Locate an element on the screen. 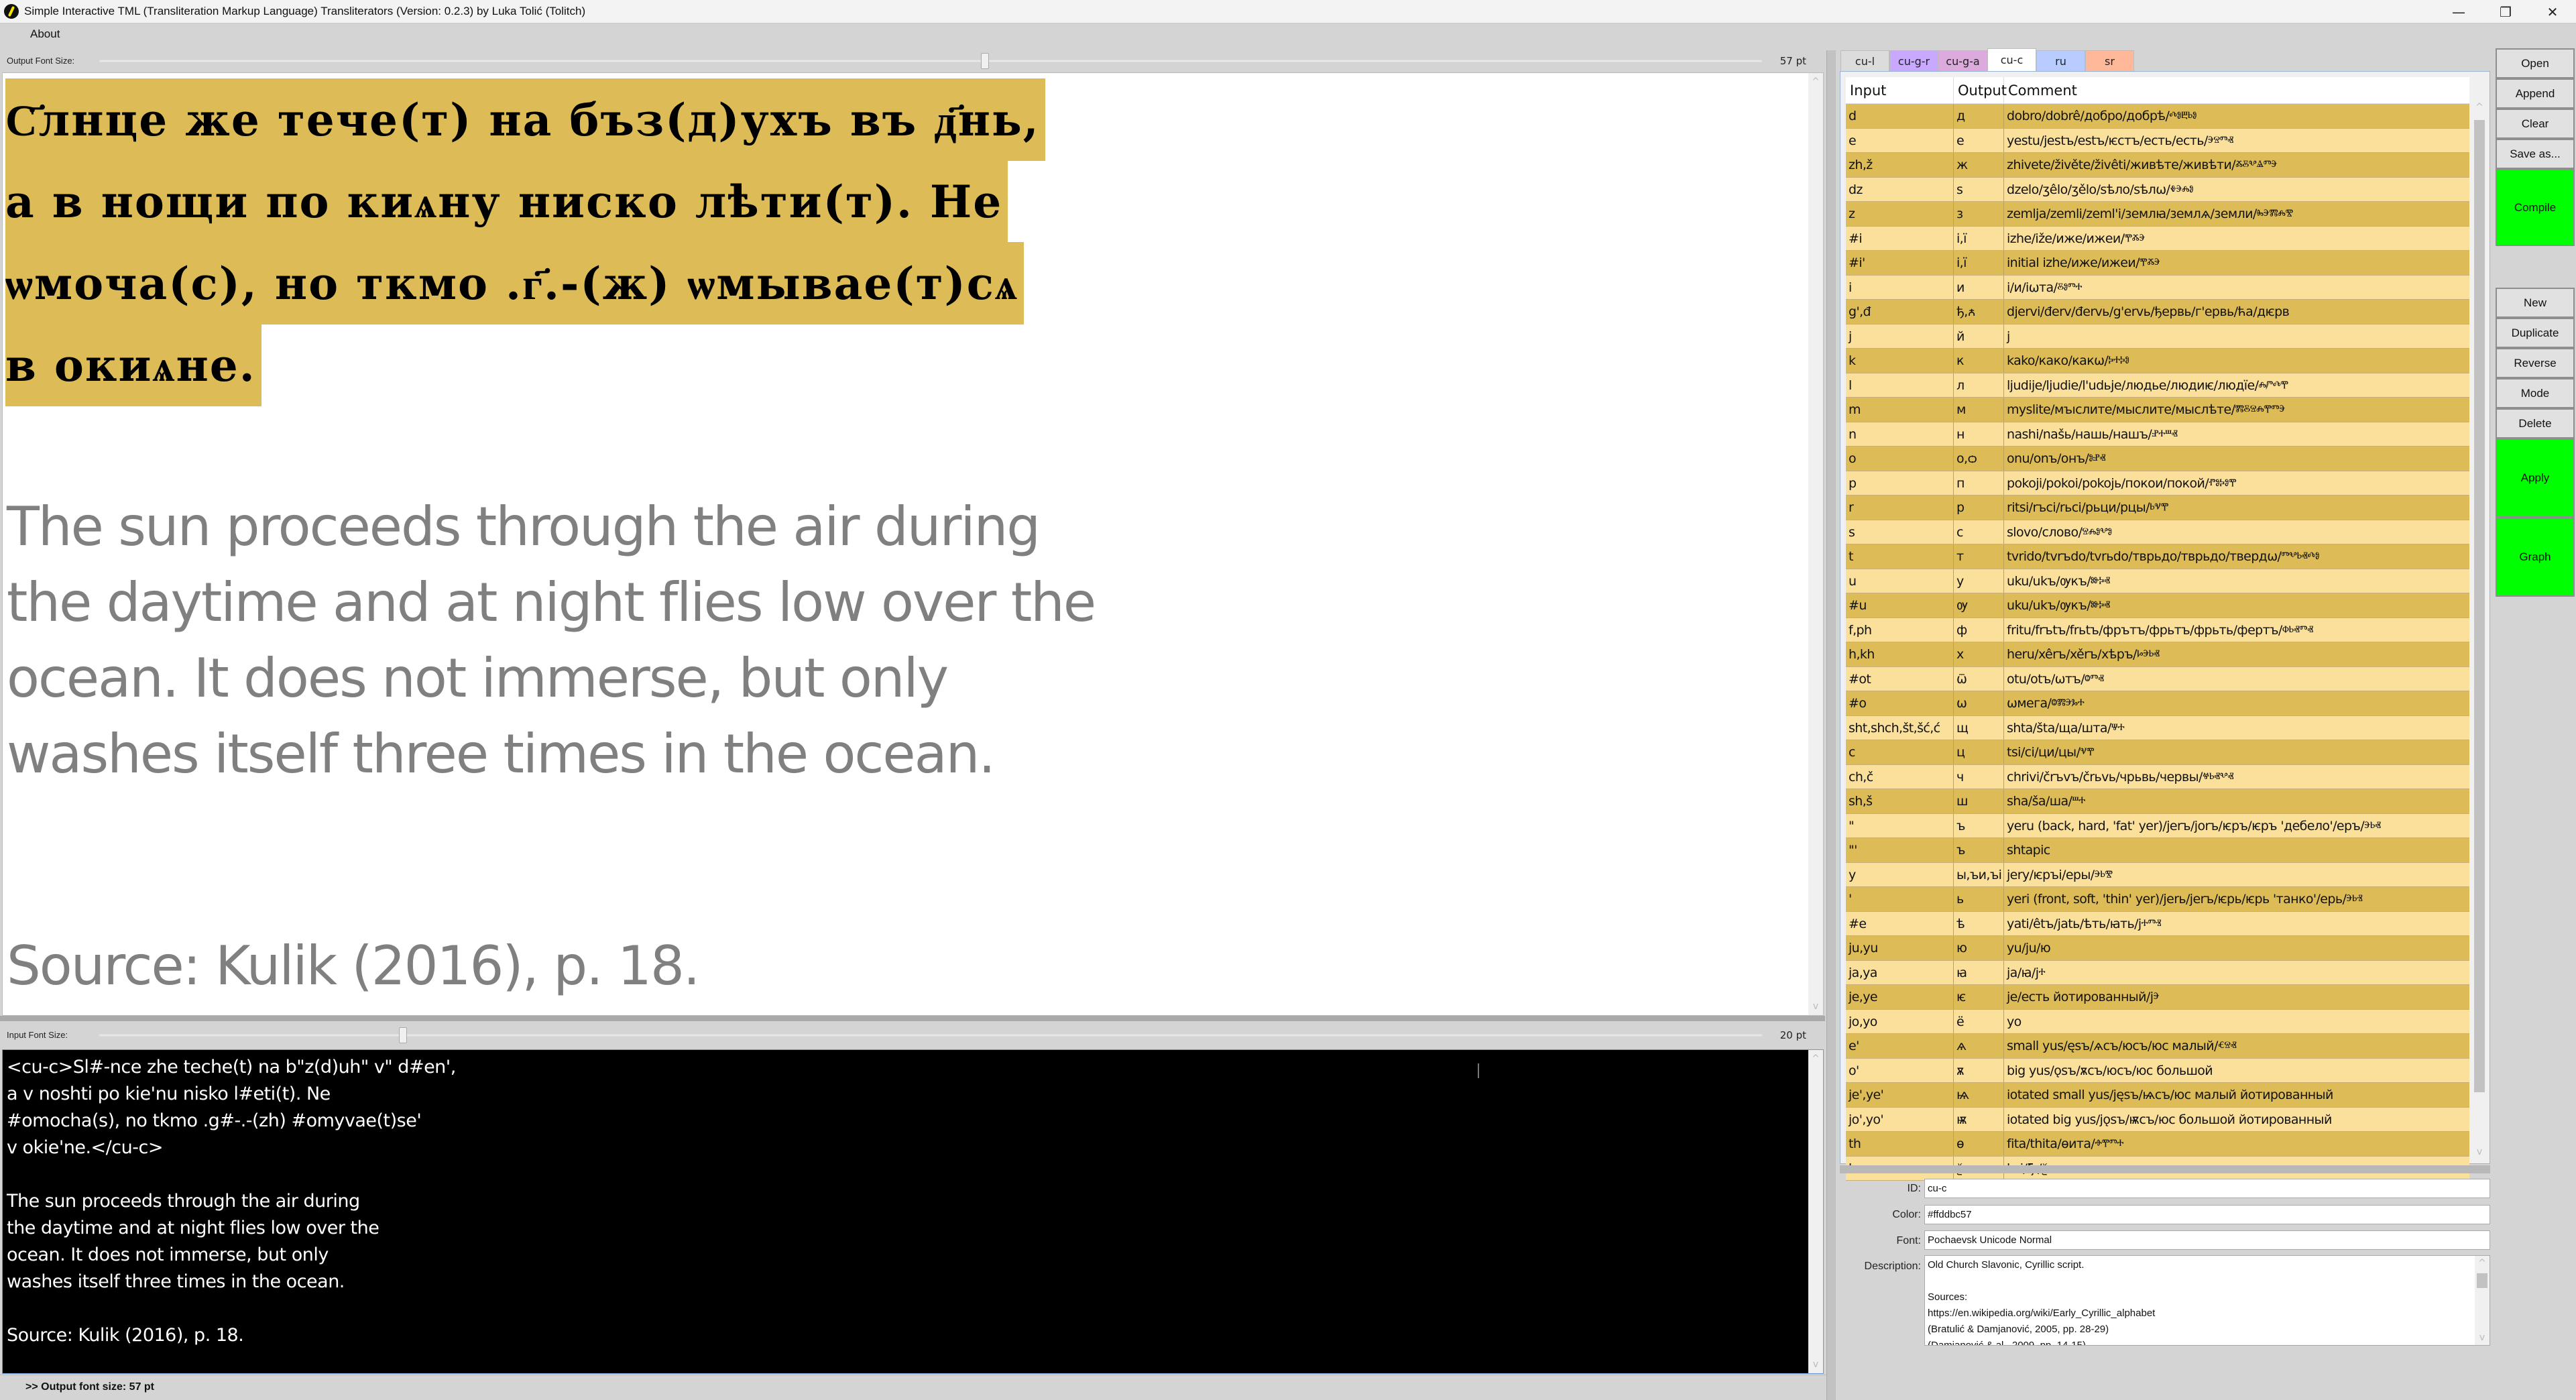 The image size is (2576, 1400). cell-input: #i' is located at coordinates (1900, 263).